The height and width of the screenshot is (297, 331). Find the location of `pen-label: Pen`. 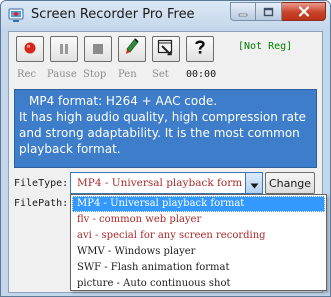

pen-label: Pen is located at coordinates (127, 74).